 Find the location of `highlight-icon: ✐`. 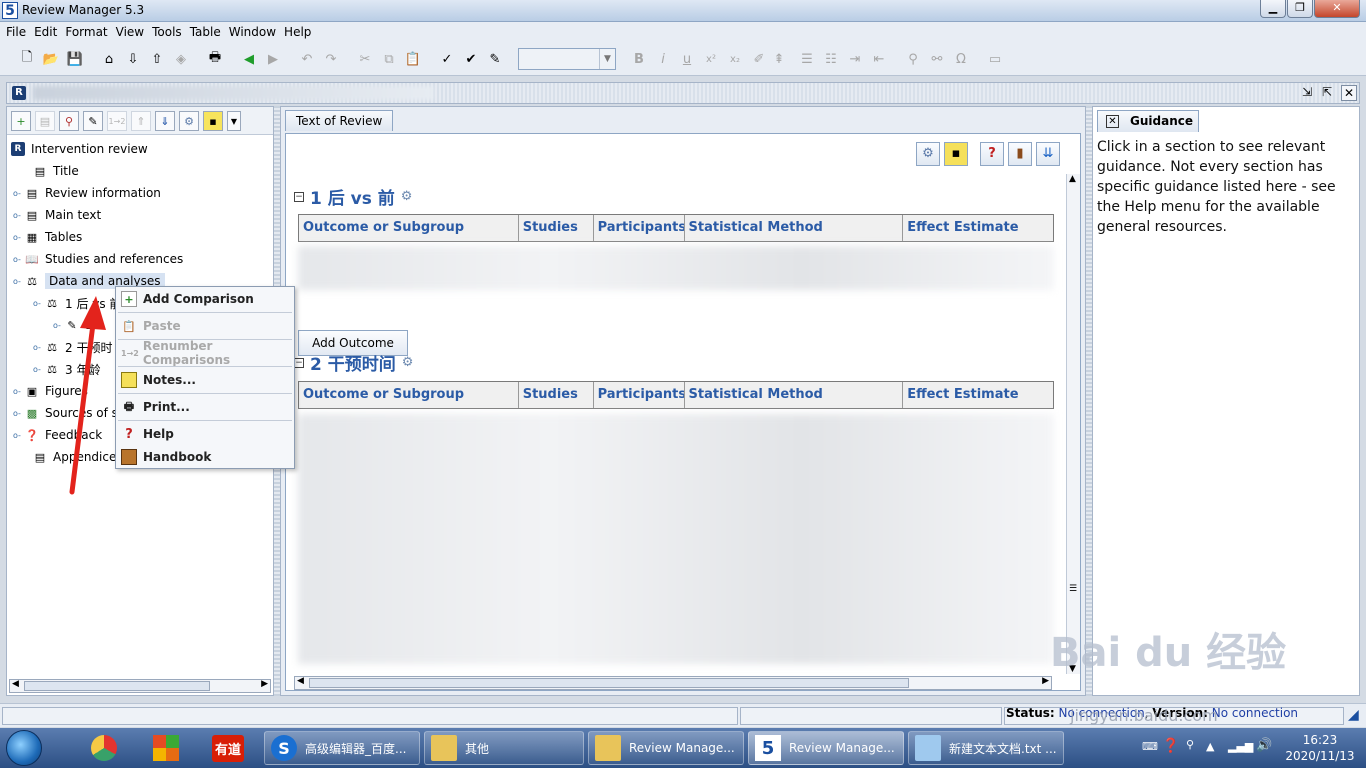

highlight-icon: ✐ is located at coordinates (759, 59).